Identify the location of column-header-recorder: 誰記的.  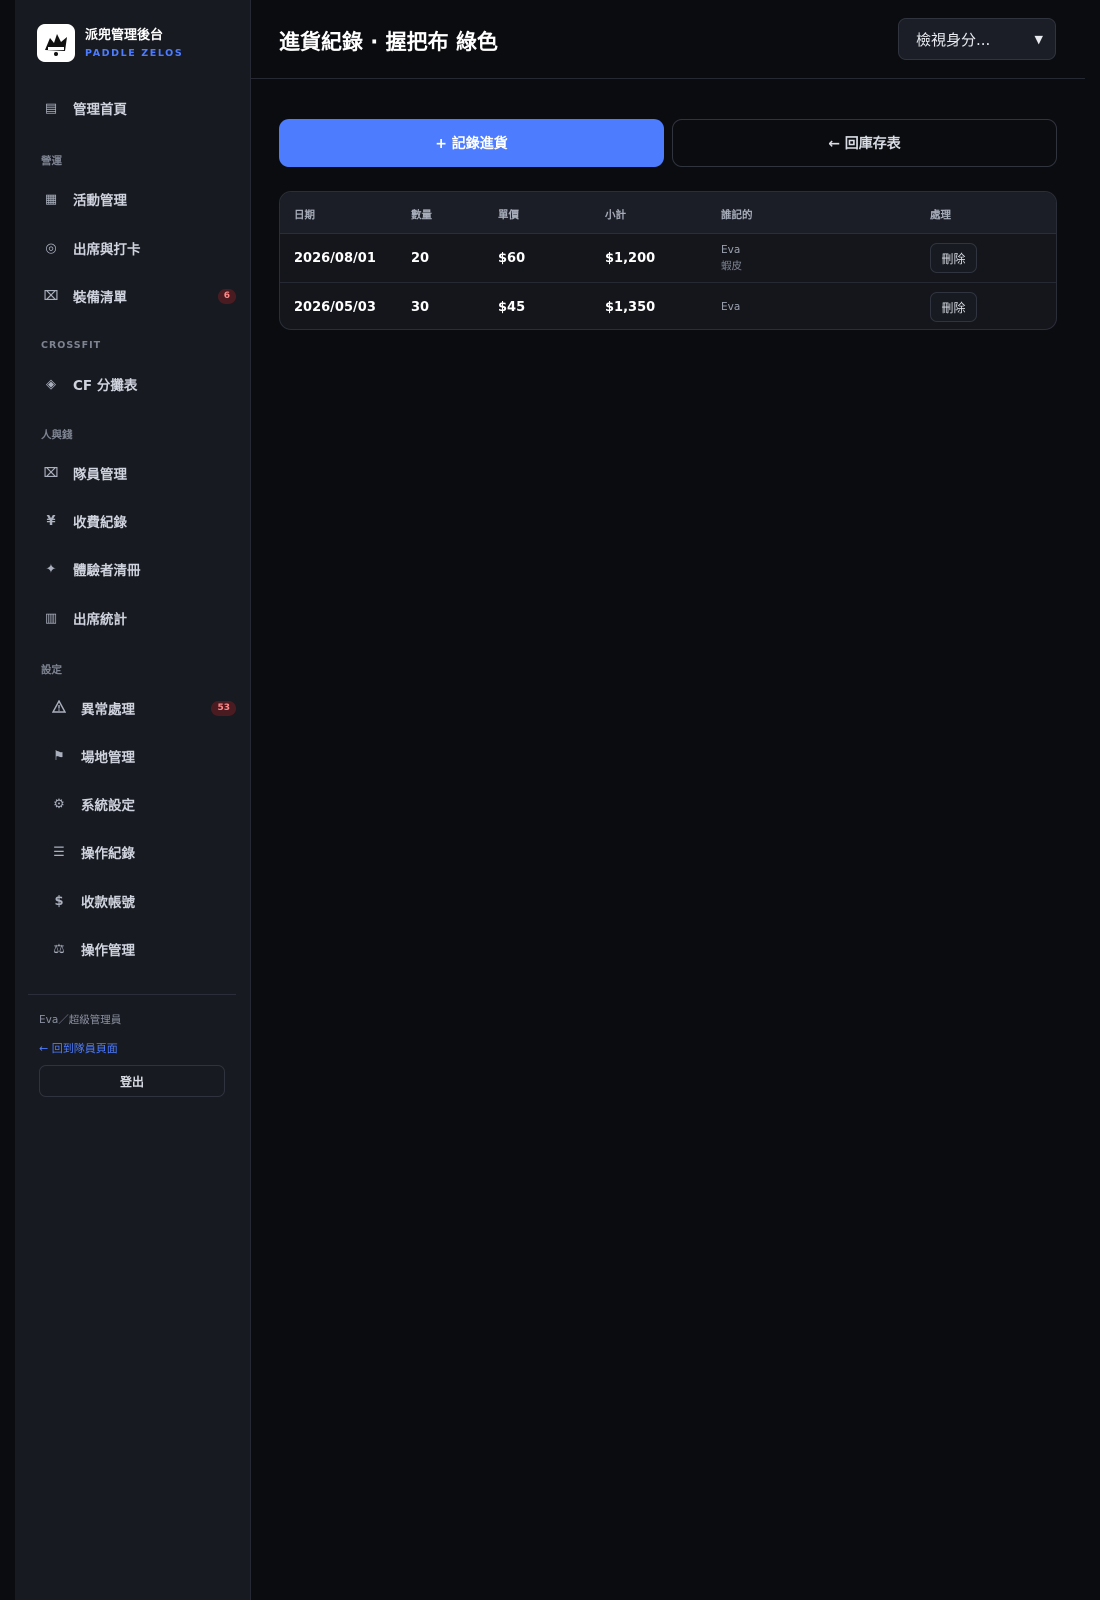
(737, 215).